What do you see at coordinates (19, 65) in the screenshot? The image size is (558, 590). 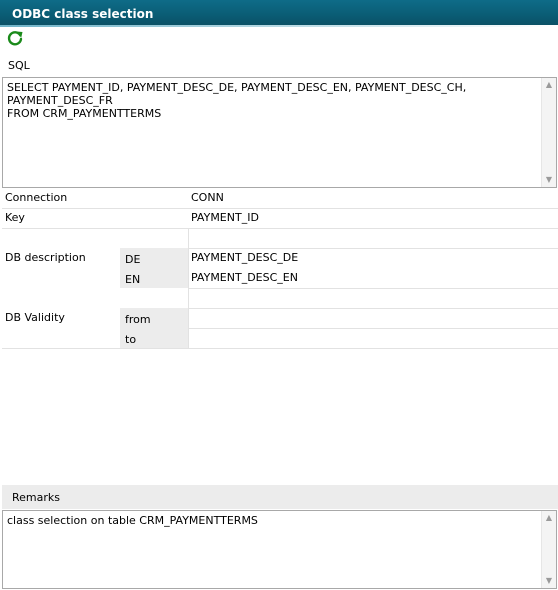 I see `sql-label: SQL` at bounding box center [19, 65].